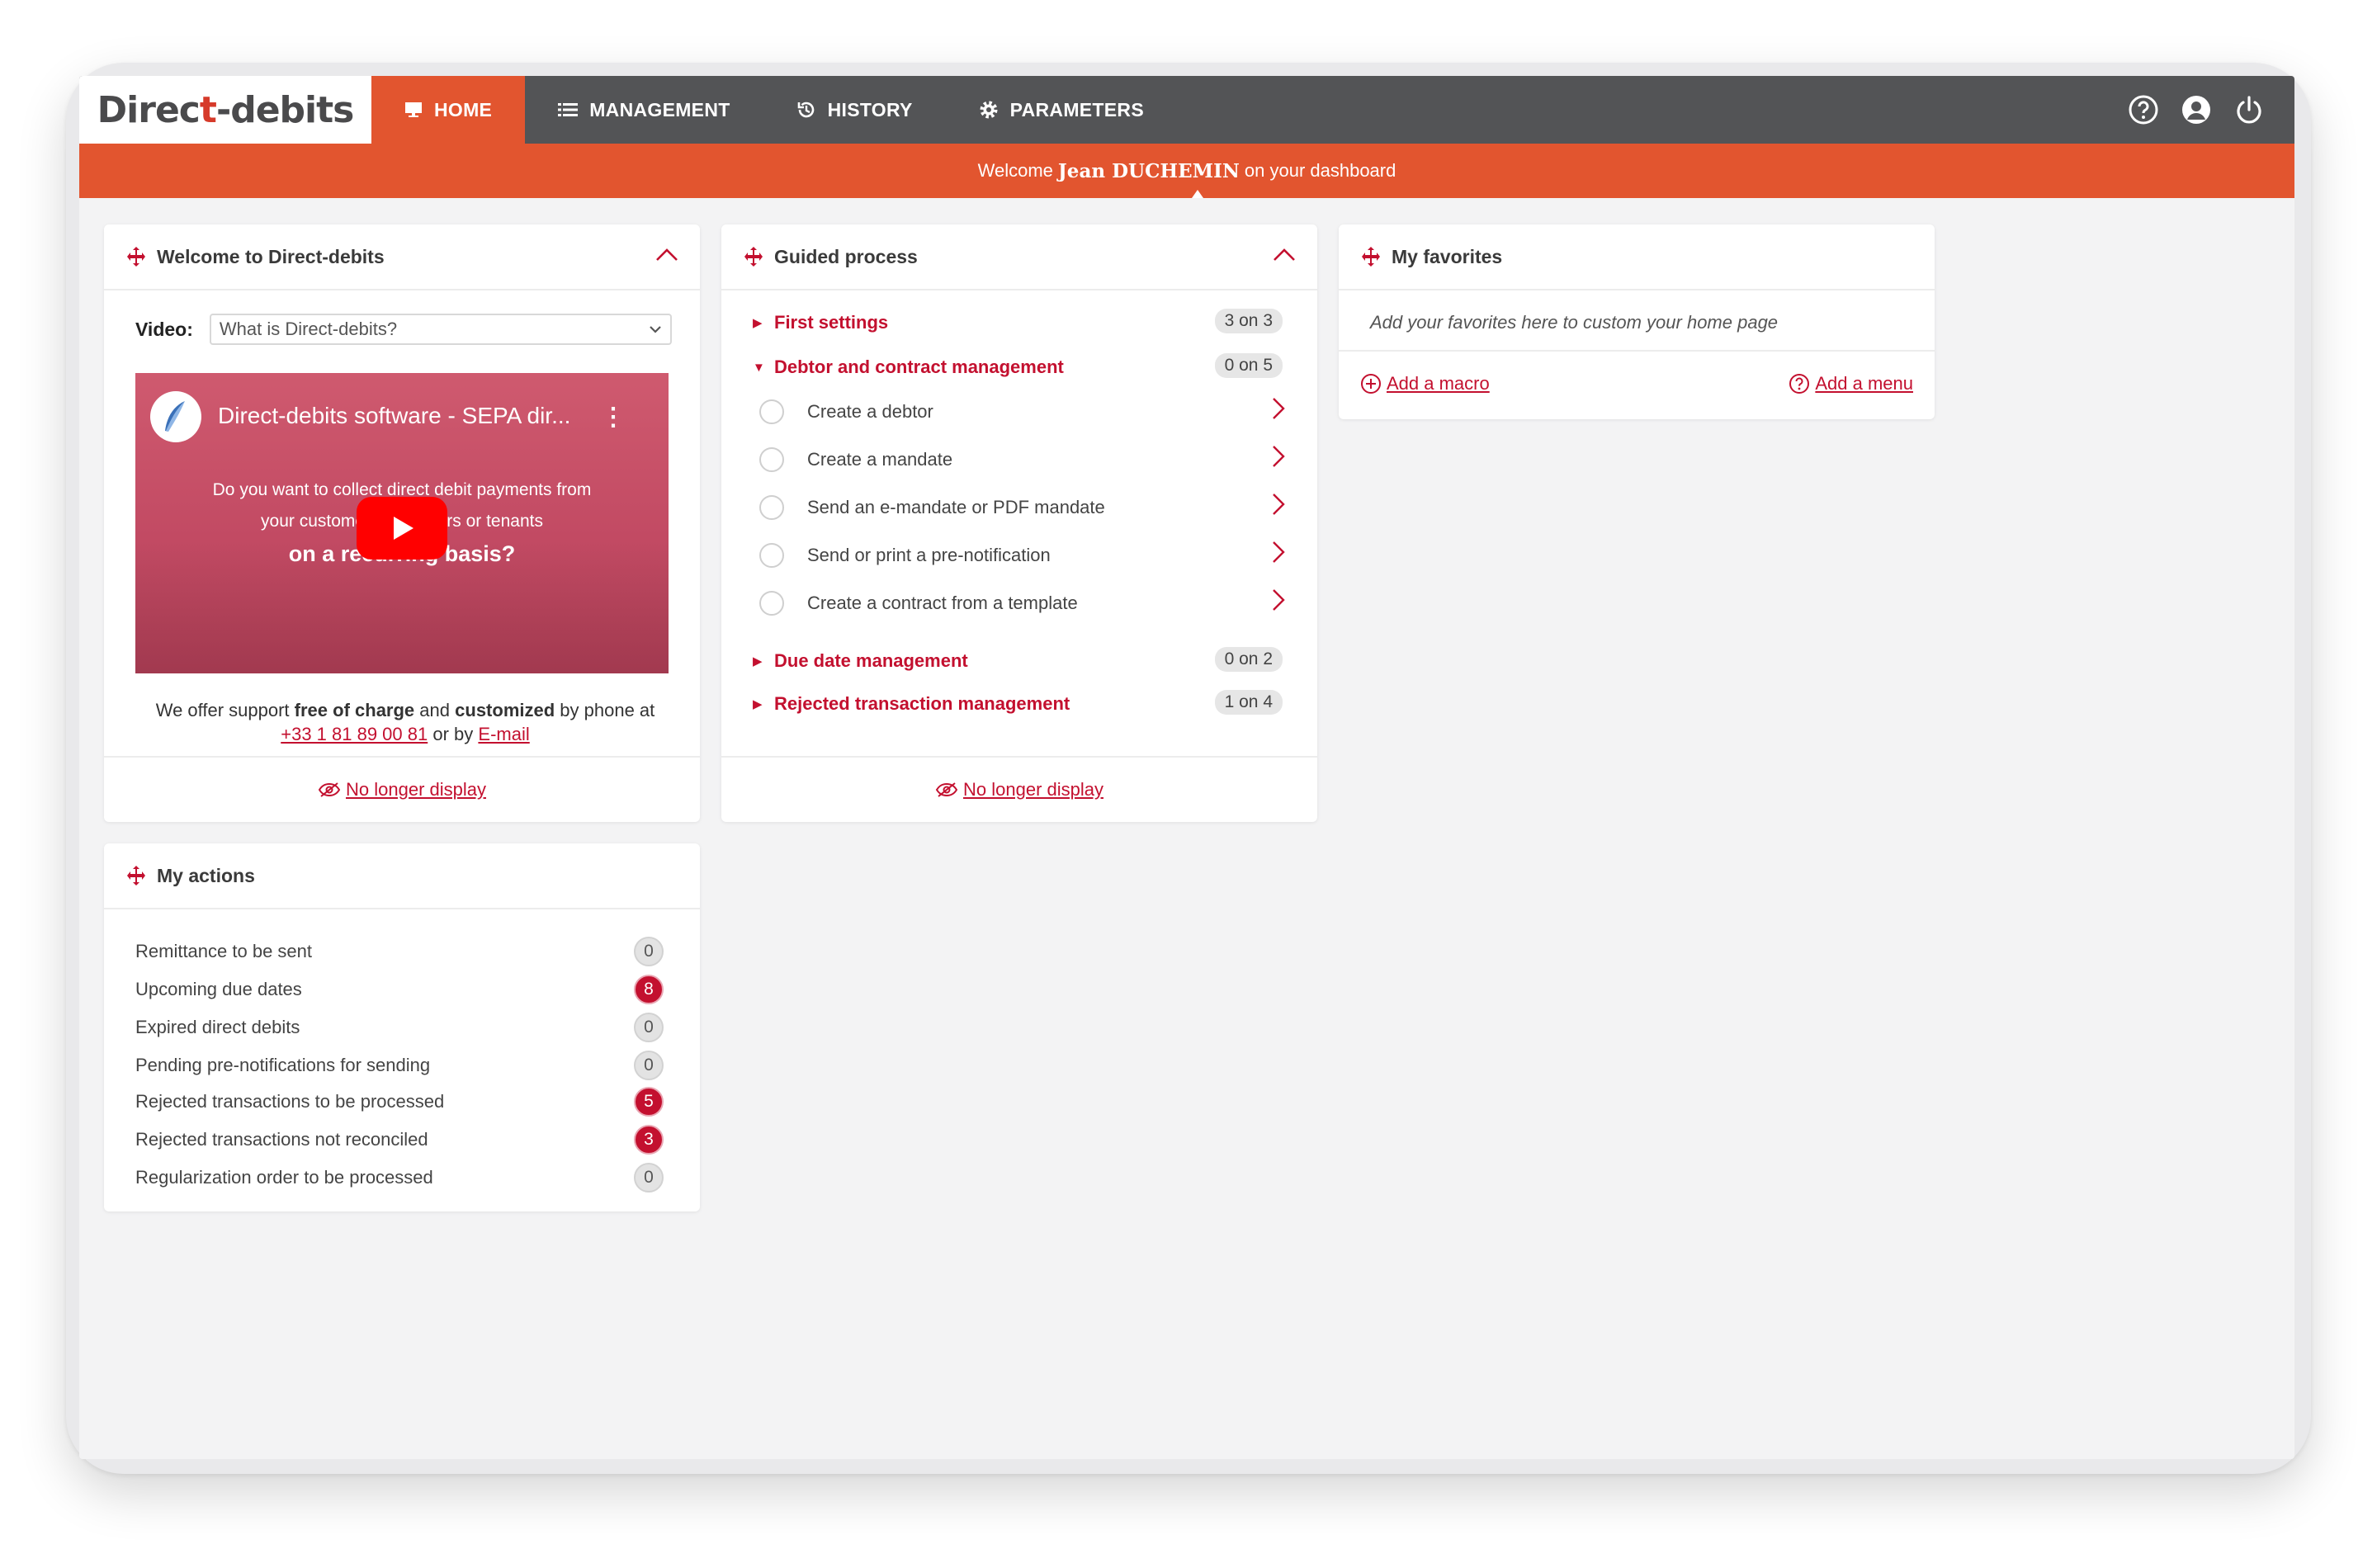 This screenshot has height=1568, width=2377. Describe the element at coordinates (942, 603) in the screenshot. I see `step-label: Create a contract from a template` at that location.